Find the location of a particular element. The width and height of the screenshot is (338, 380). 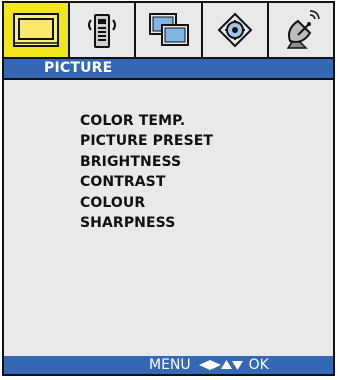

arrow-down-icon is located at coordinates (237, 365).